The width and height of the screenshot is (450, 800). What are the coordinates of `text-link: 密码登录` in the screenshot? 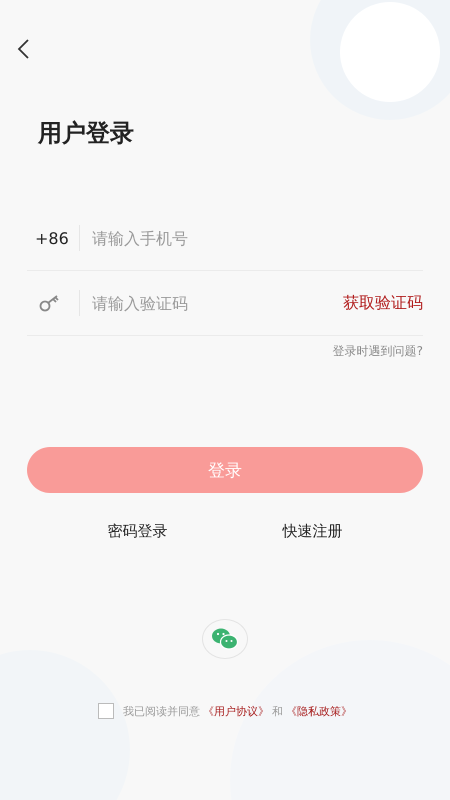 It's located at (138, 531).